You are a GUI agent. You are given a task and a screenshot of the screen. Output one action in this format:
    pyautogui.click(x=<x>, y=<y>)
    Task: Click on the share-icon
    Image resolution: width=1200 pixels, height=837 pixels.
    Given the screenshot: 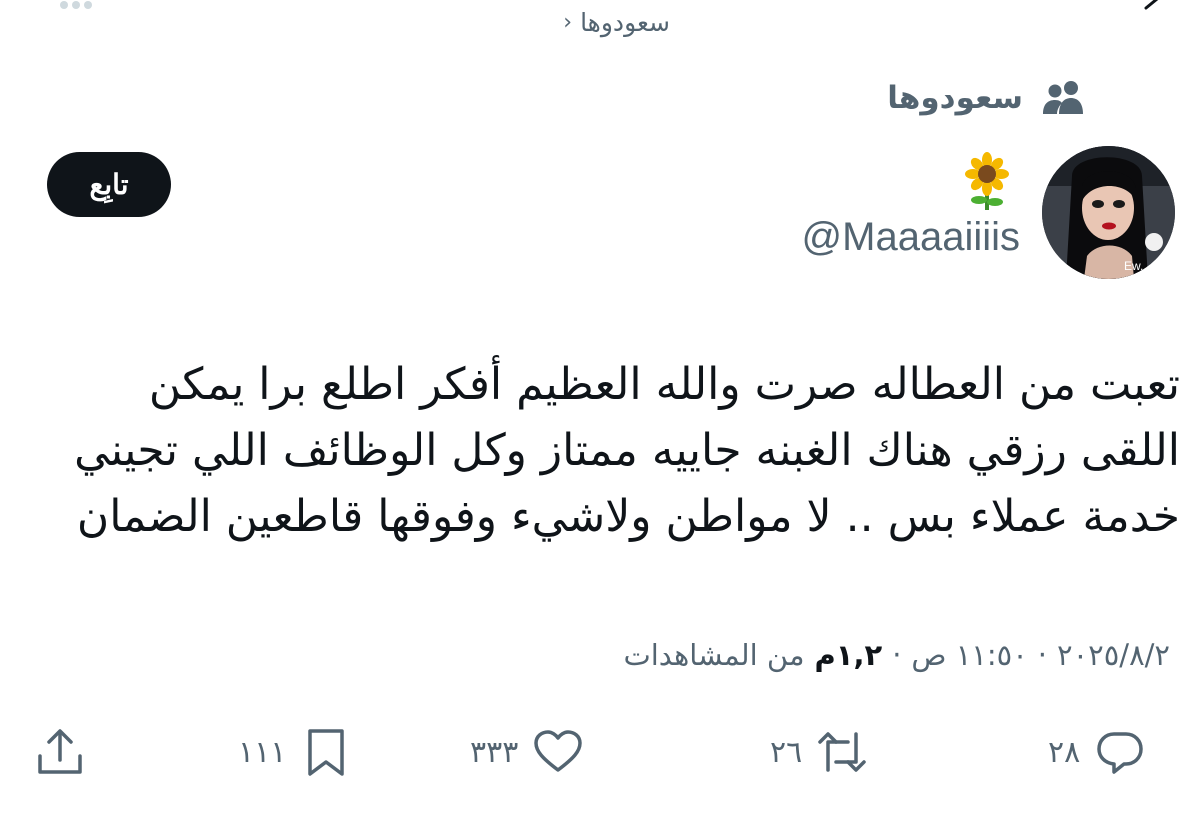 What is the action you would take?
    pyautogui.click(x=60, y=751)
    